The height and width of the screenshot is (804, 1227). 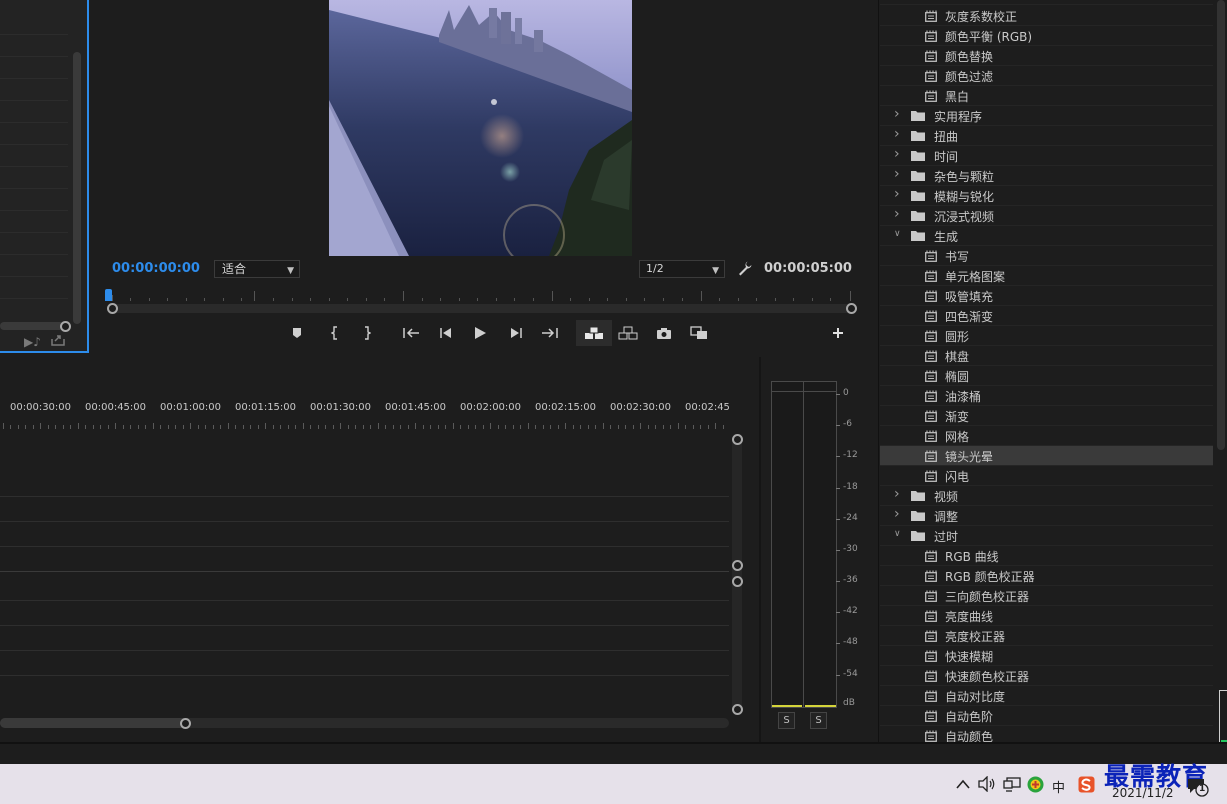 What do you see at coordinates (65, 326) in the screenshot?
I see `project-zoom-handle` at bounding box center [65, 326].